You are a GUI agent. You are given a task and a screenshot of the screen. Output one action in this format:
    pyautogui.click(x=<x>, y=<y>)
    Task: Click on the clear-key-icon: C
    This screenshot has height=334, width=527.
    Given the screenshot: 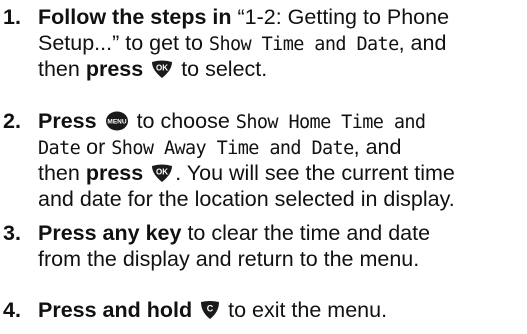 What is the action you would take?
    pyautogui.click(x=210, y=310)
    